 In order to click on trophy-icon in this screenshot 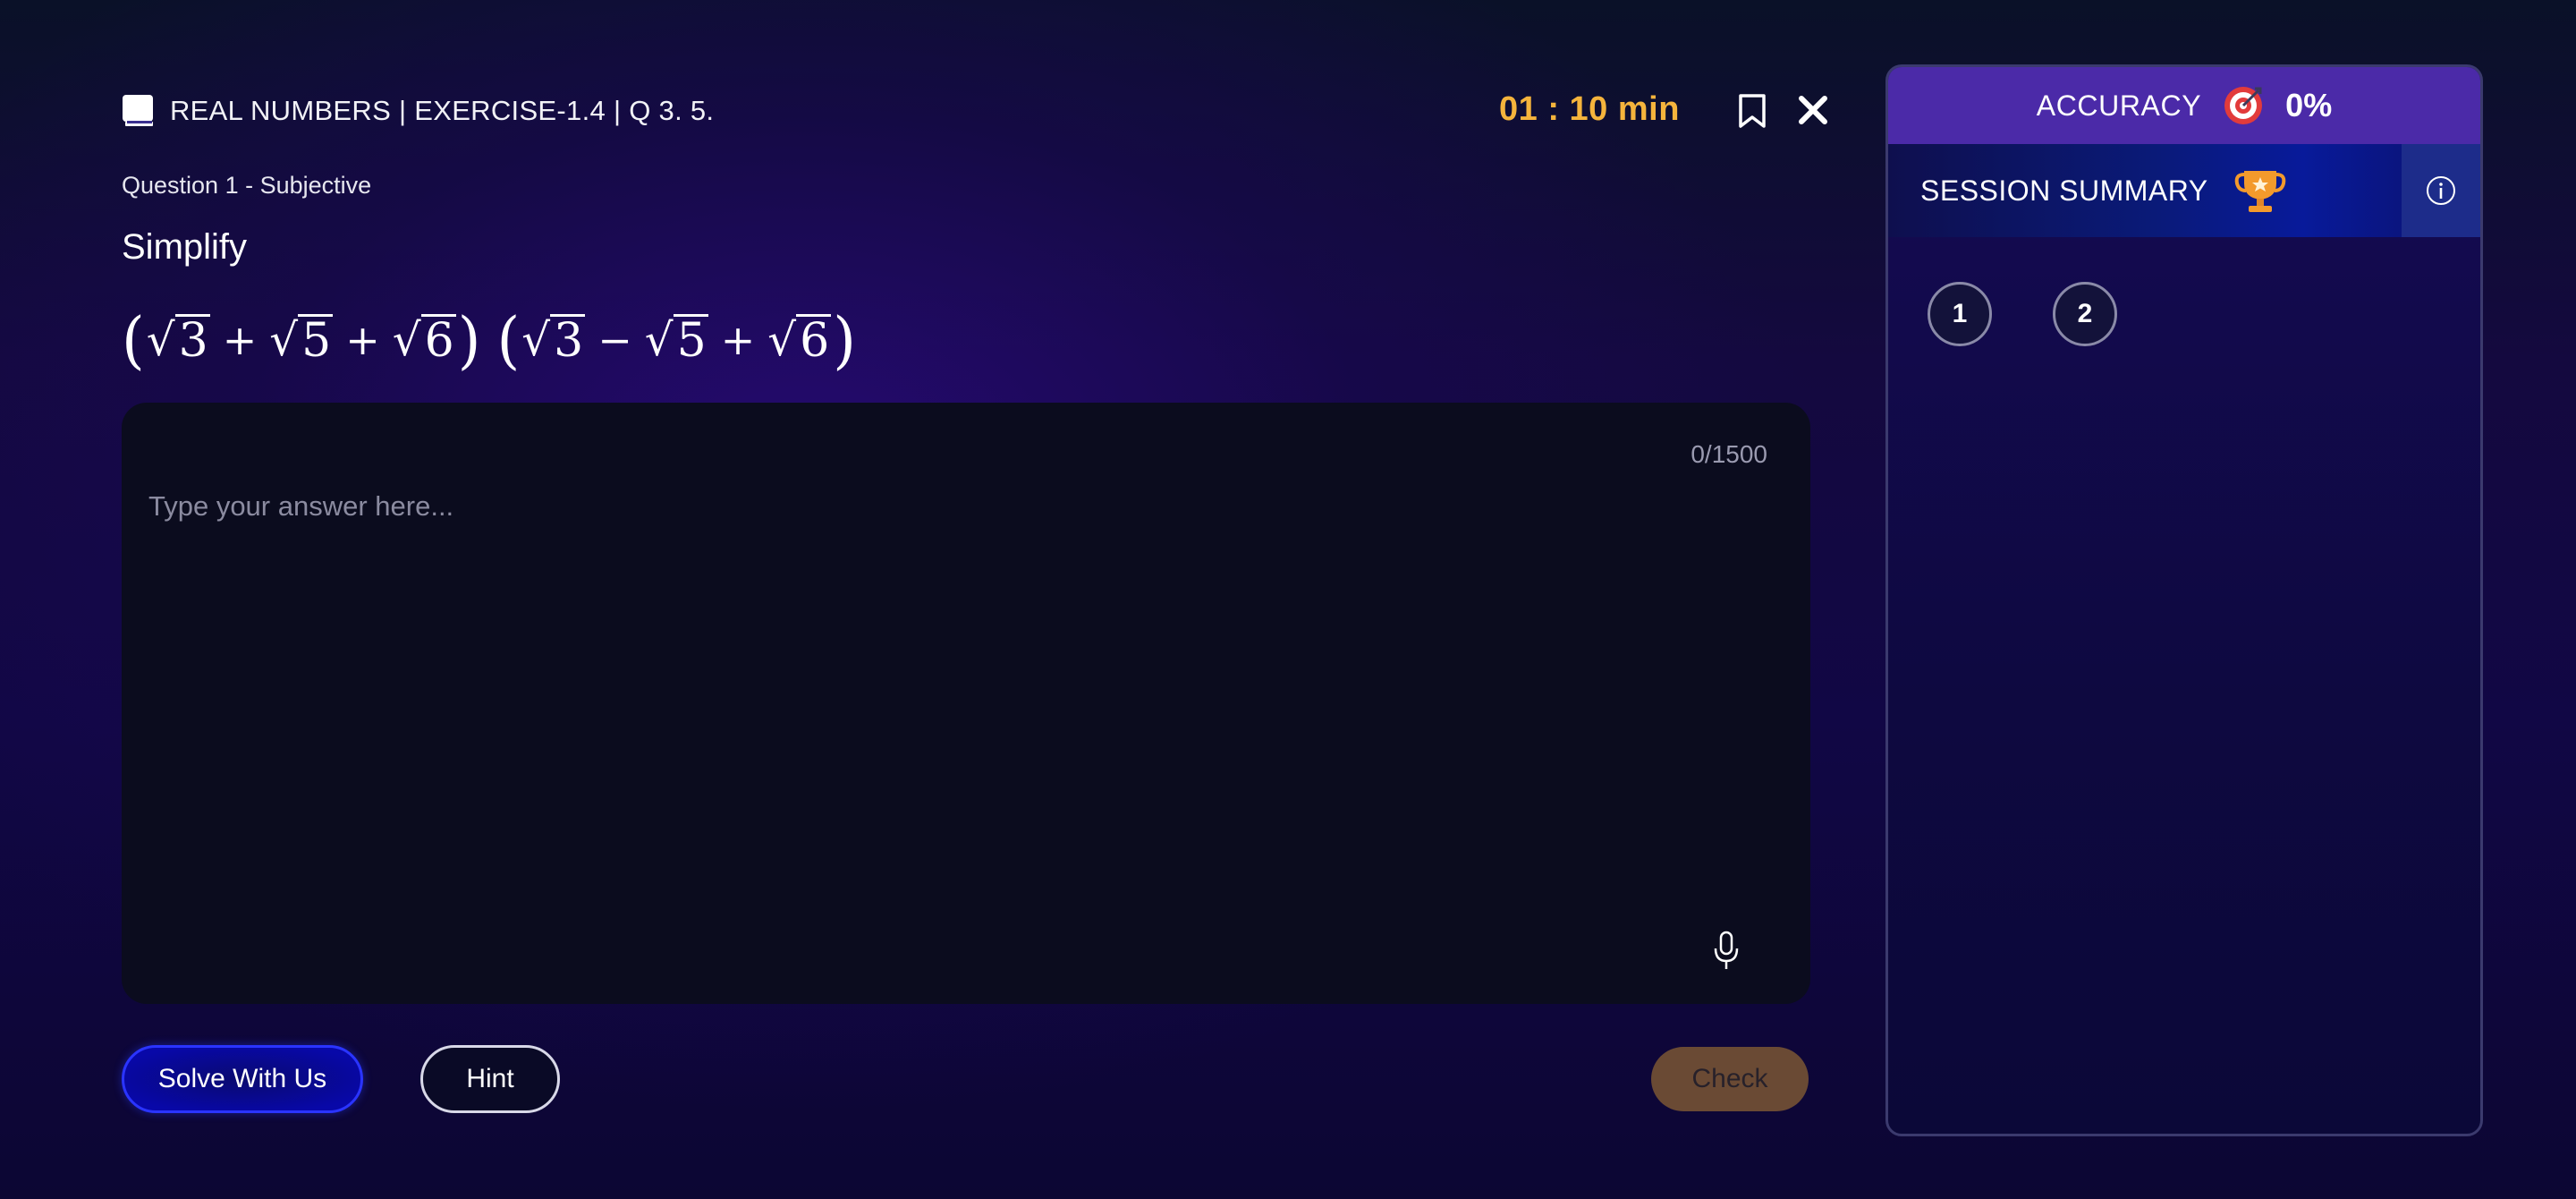, I will do `click(2260, 190)`.